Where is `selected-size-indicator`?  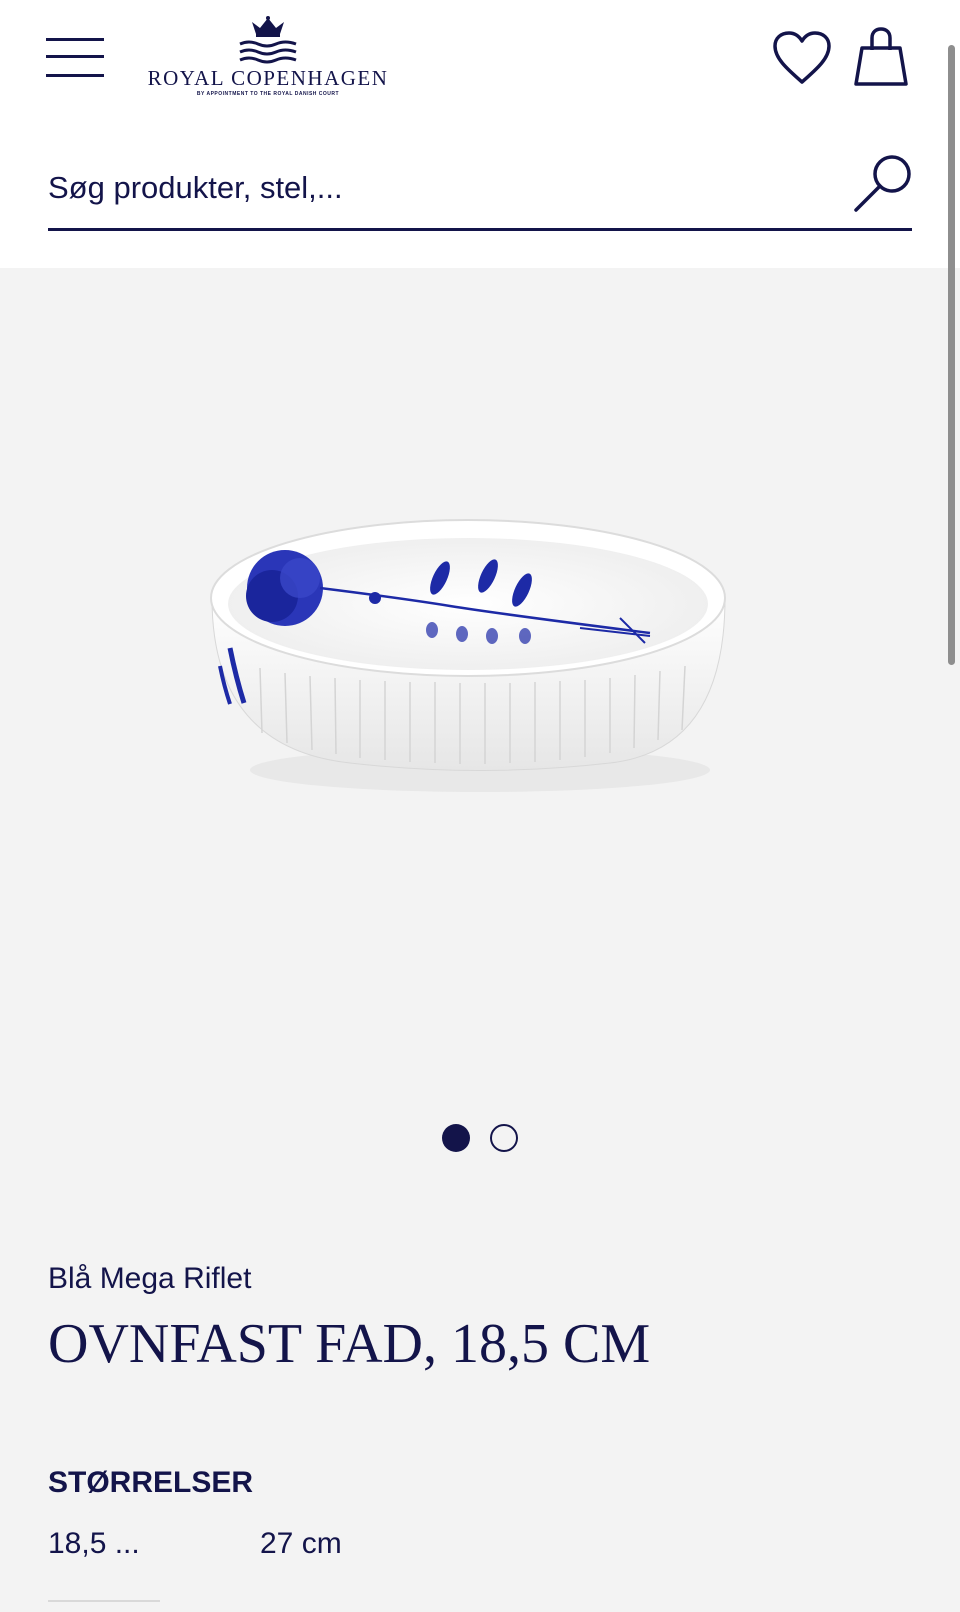
selected-size-indicator is located at coordinates (104, 1601).